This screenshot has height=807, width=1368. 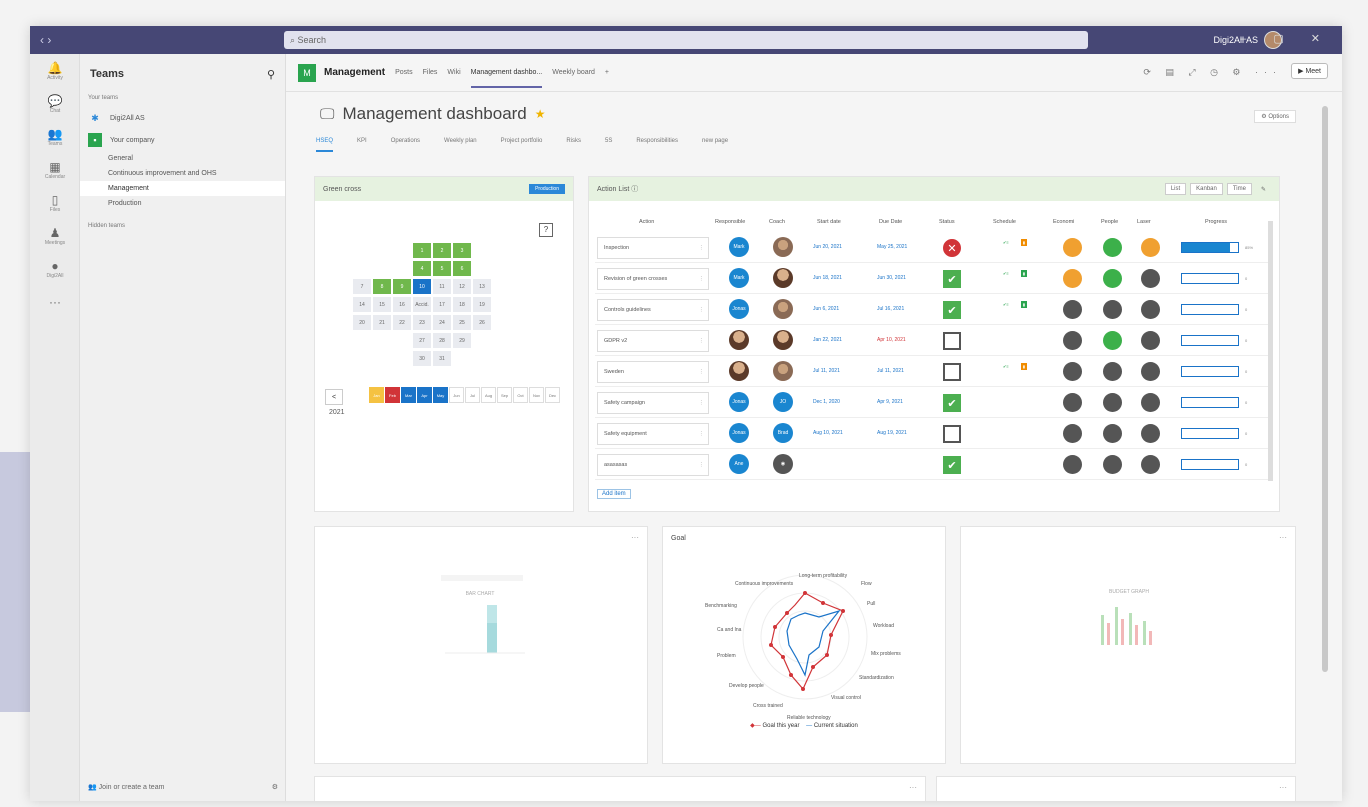 What do you see at coordinates (1063, 222) in the screenshot?
I see `col-economi: Economi` at bounding box center [1063, 222].